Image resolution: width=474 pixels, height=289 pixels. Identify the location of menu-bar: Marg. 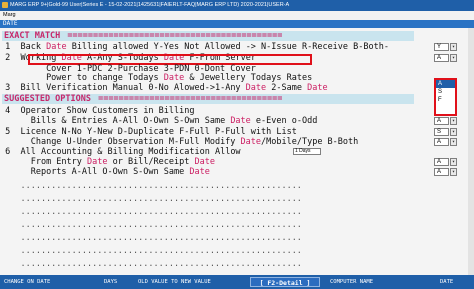
(237, 15).